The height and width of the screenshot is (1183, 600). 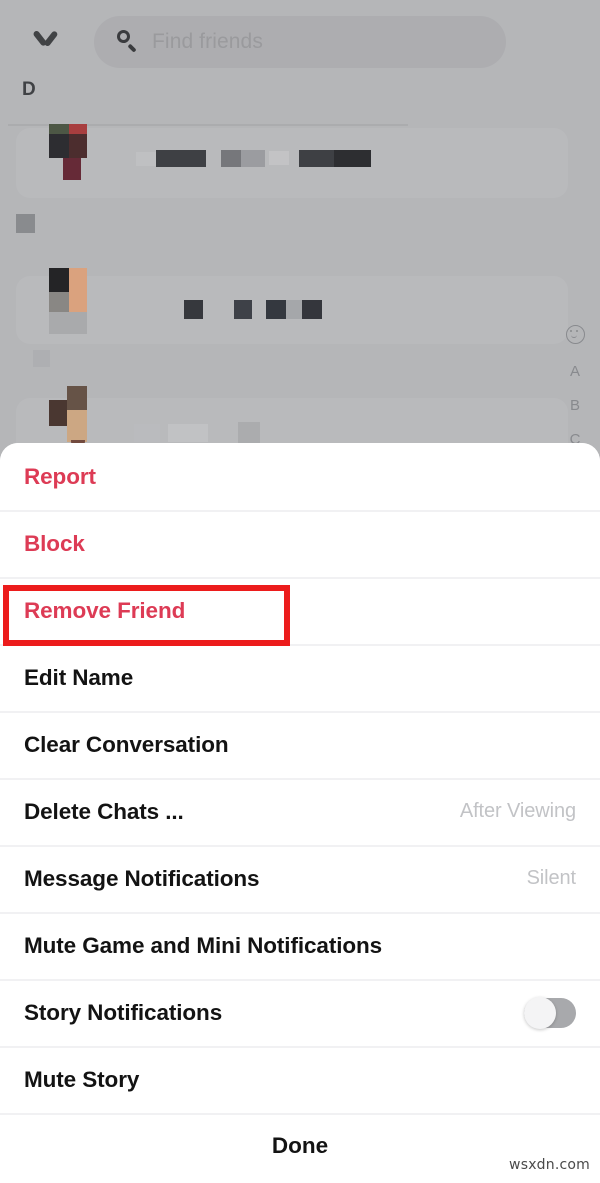 What do you see at coordinates (300, 476) in the screenshot?
I see `menu-item-report: Report` at bounding box center [300, 476].